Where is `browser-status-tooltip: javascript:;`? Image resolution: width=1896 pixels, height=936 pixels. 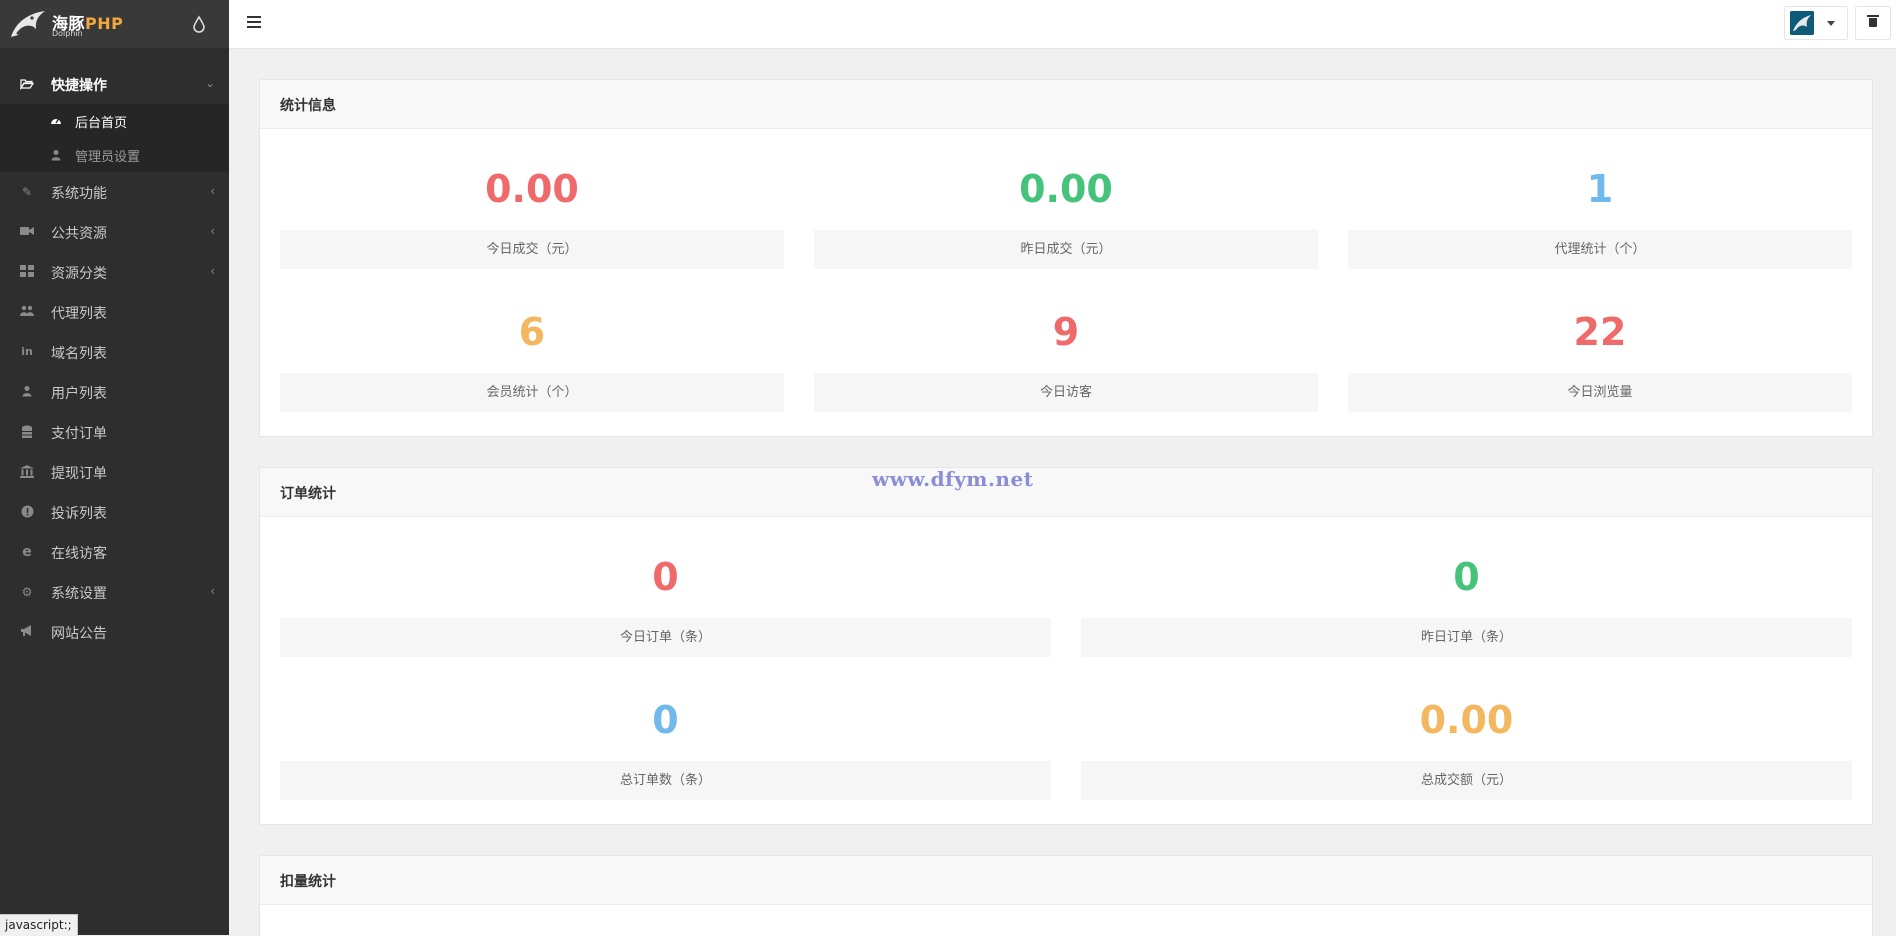
browser-status-tooltip: javascript:; is located at coordinates (39, 925).